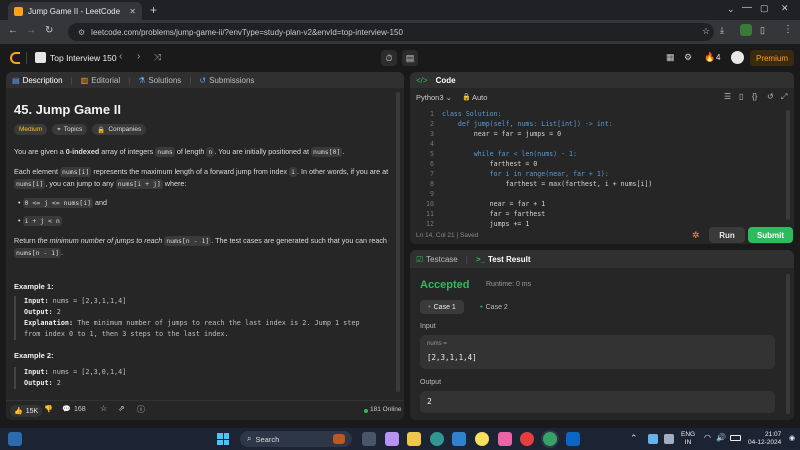 The image size is (800, 450). What do you see at coordinates (18, 411) in the screenshot?
I see `thumbs-up-icon: 👍` at bounding box center [18, 411].